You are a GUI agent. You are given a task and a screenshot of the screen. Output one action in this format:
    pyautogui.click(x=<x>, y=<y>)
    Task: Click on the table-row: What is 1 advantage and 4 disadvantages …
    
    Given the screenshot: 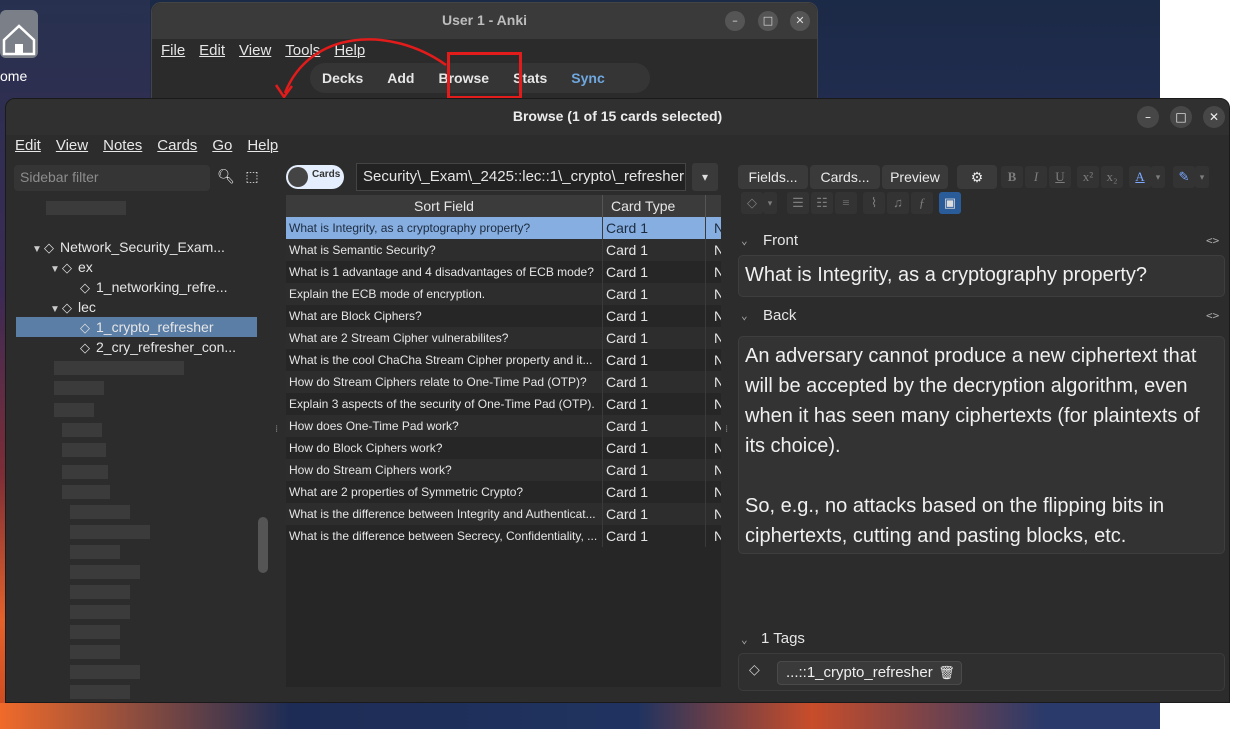 What is the action you would take?
    pyautogui.click(x=503, y=272)
    